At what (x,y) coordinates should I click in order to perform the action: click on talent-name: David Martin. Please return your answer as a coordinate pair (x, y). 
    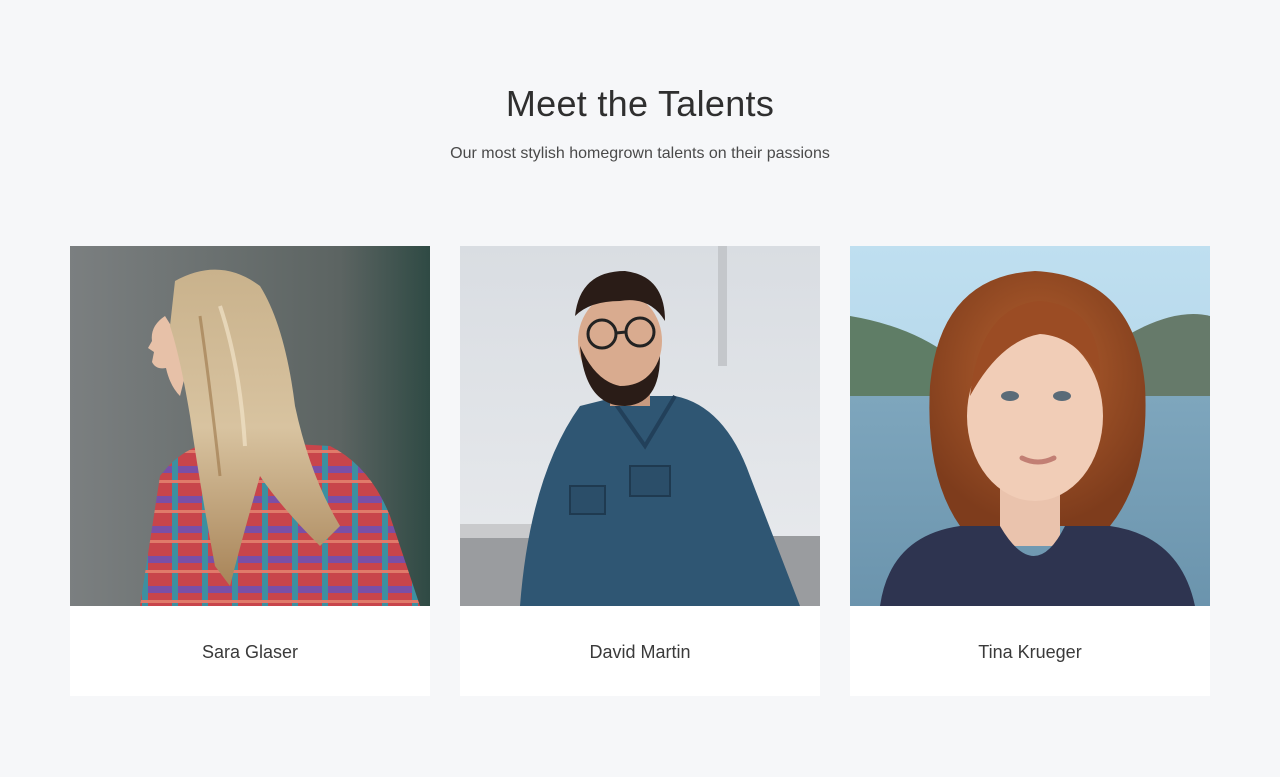
    Looking at the image, I should click on (640, 652).